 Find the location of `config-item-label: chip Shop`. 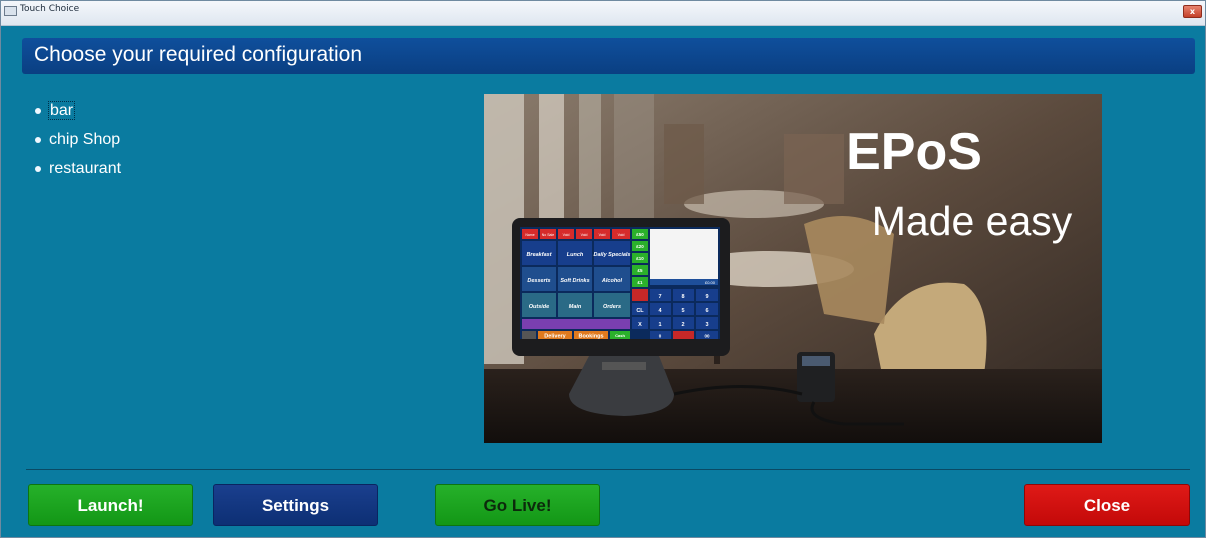

config-item-label: chip Shop is located at coordinates (85, 139).